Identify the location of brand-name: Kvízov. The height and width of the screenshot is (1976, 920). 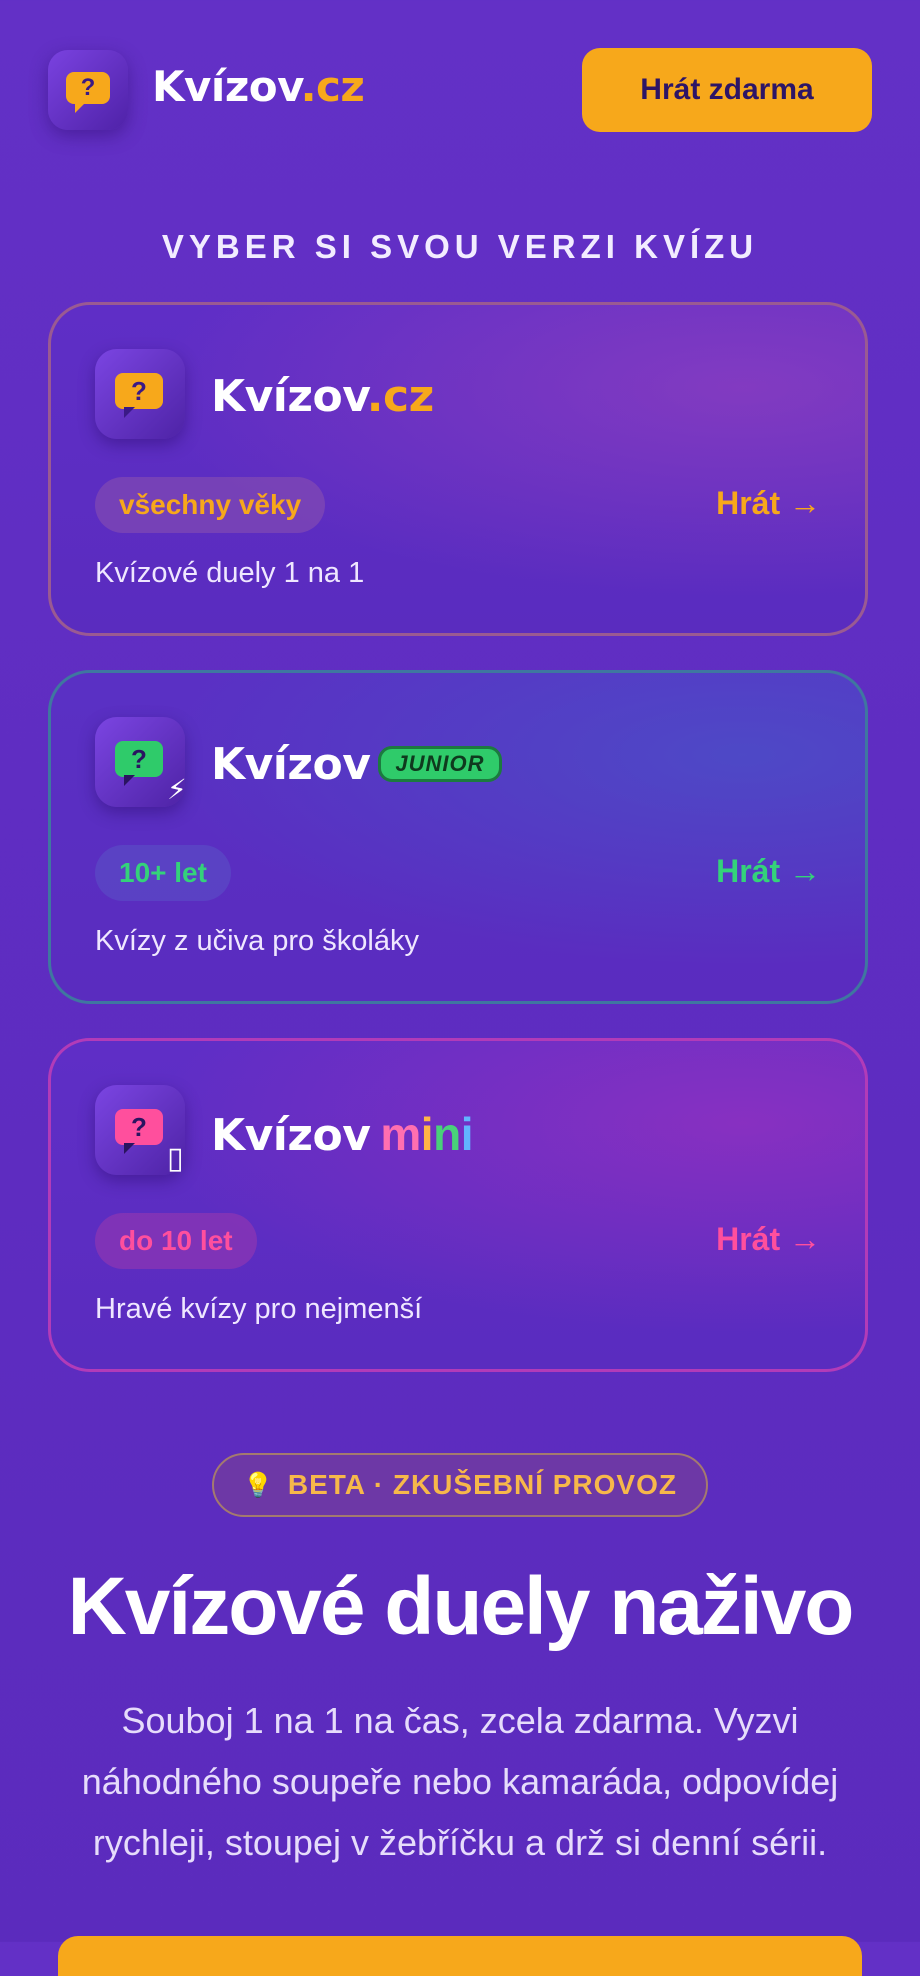
(226, 86).